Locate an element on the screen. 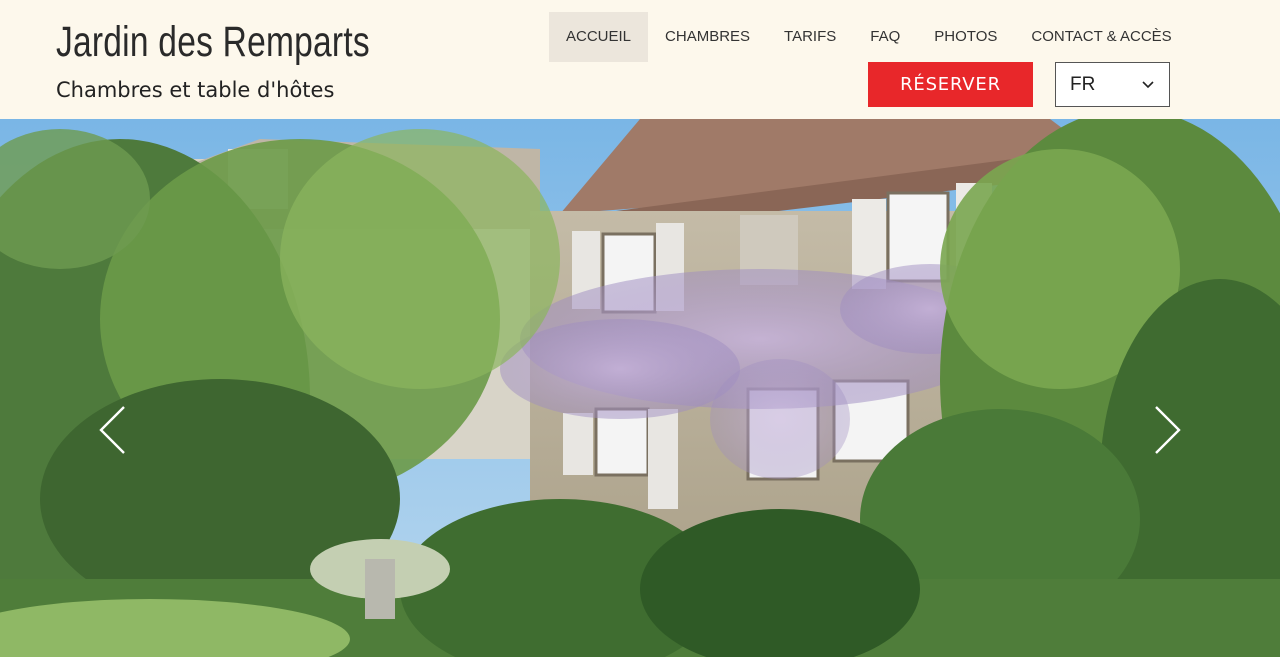 This screenshot has width=1280, height=657. nav-item-faq: FAQ is located at coordinates (885, 37).